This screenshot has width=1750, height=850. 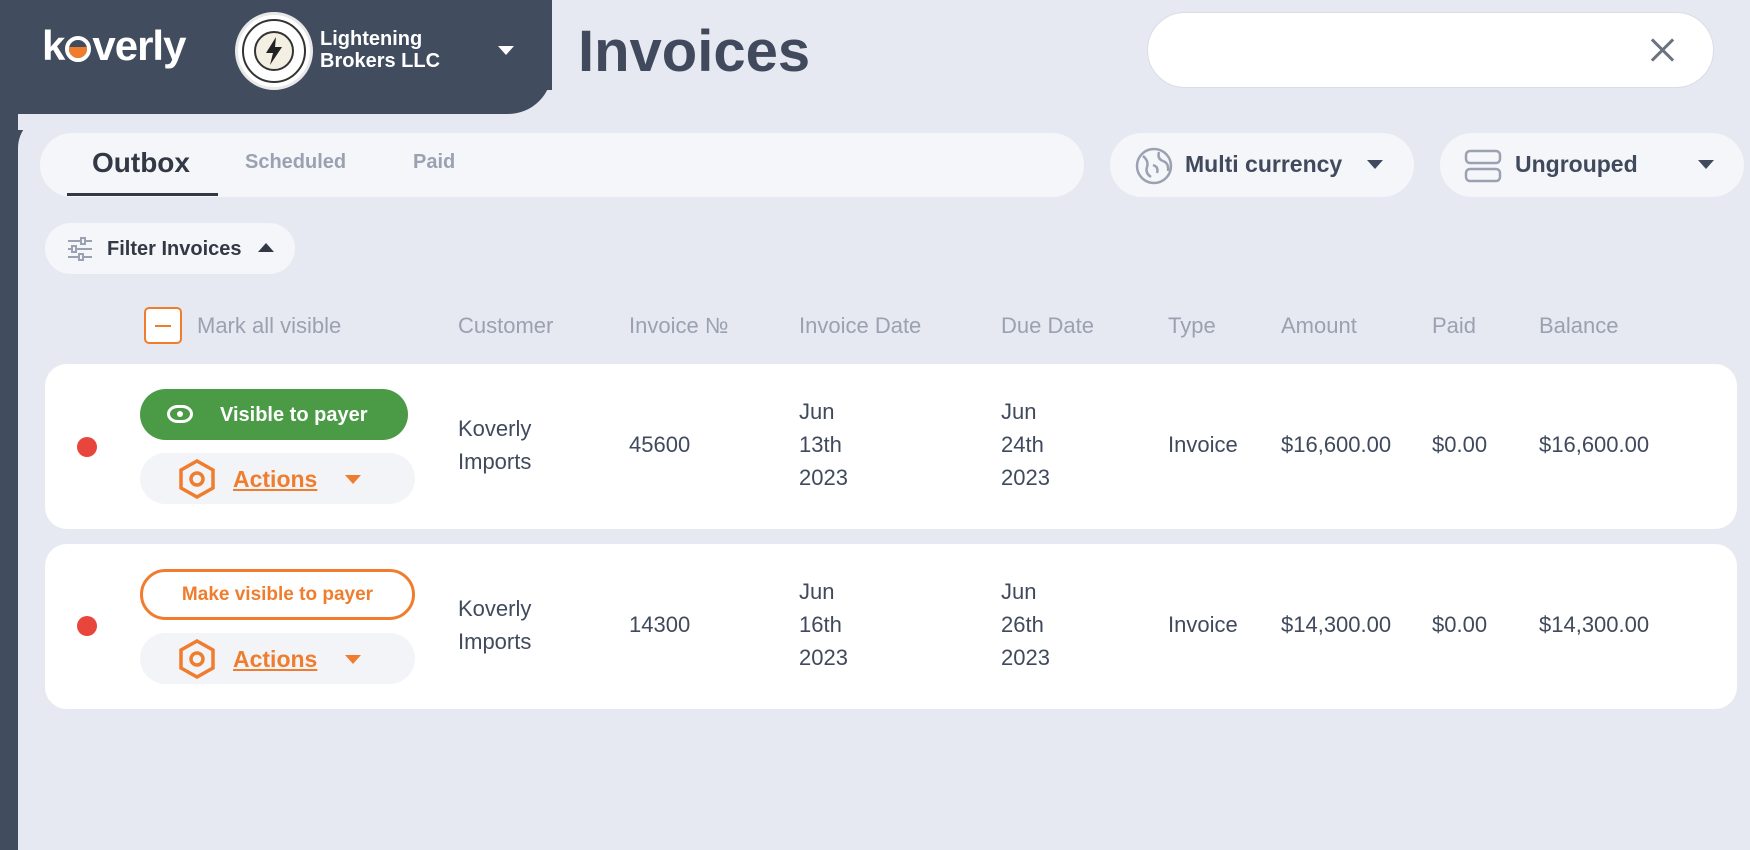 I want to click on header-due-date: Due Date, so click(x=1047, y=326).